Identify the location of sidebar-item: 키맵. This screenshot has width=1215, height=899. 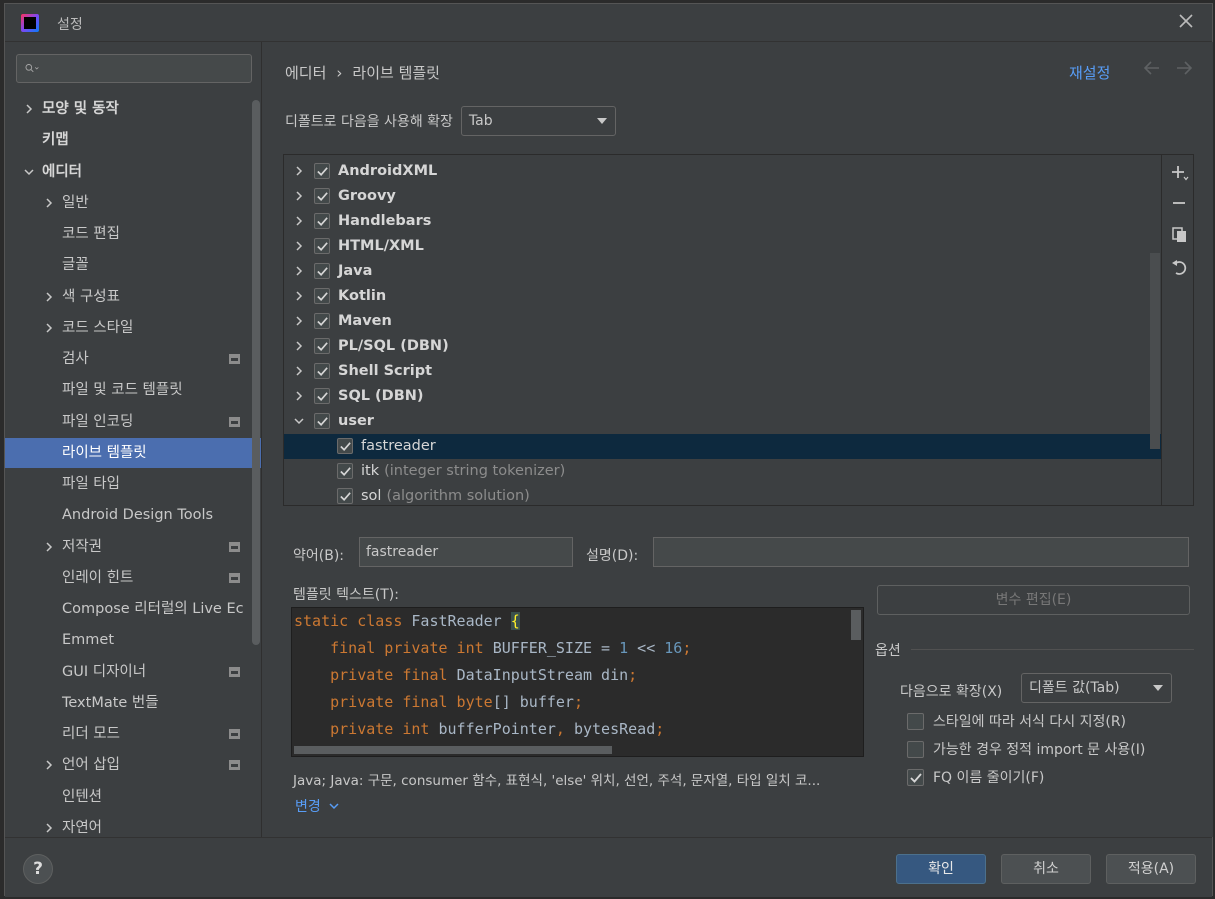
(133, 140).